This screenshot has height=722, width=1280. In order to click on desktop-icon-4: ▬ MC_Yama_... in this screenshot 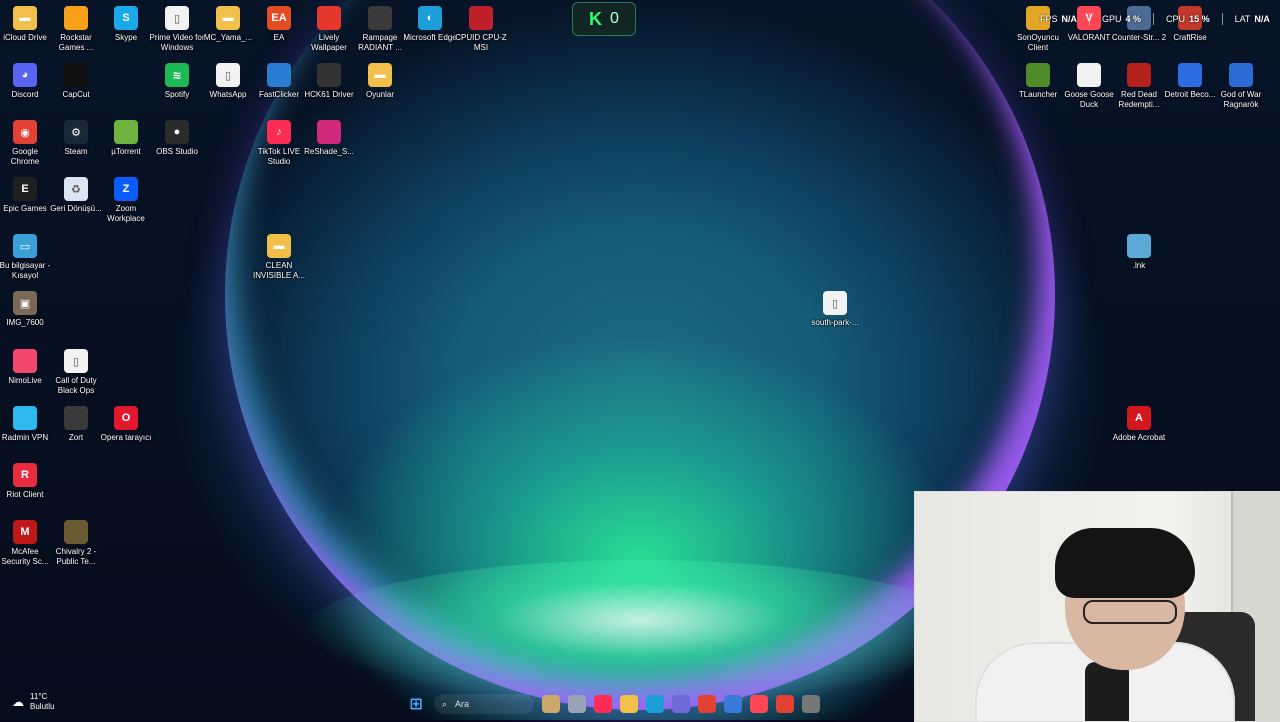, I will do `click(228, 24)`.